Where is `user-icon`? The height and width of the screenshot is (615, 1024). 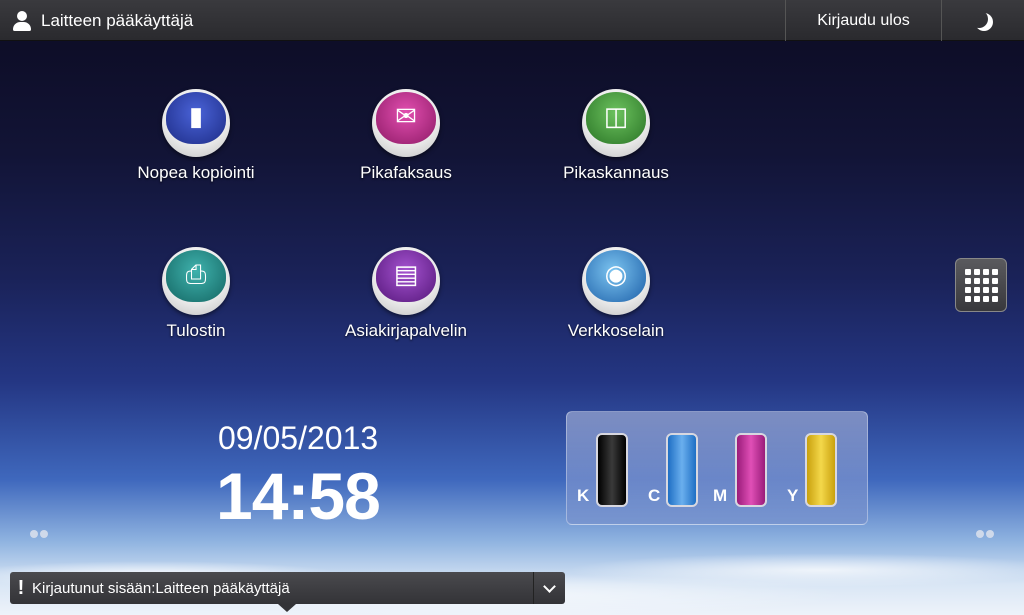 user-icon is located at coordinates (22, 21).